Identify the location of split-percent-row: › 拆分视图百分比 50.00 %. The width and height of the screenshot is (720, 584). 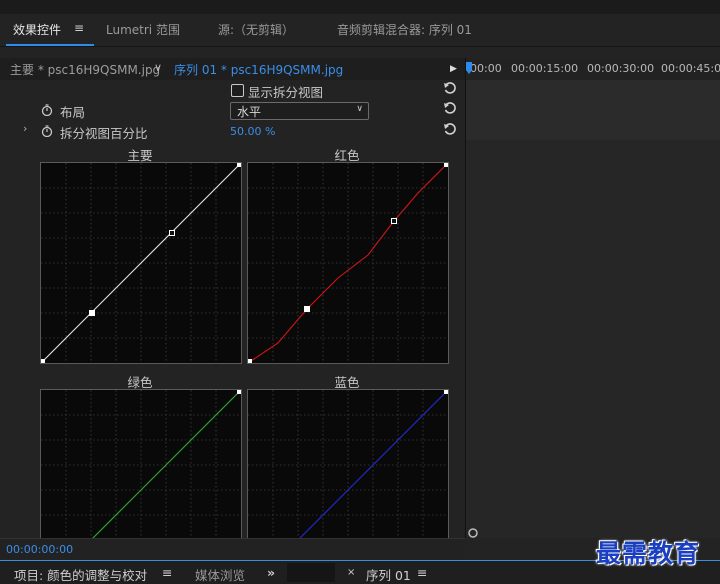
(232, 132).